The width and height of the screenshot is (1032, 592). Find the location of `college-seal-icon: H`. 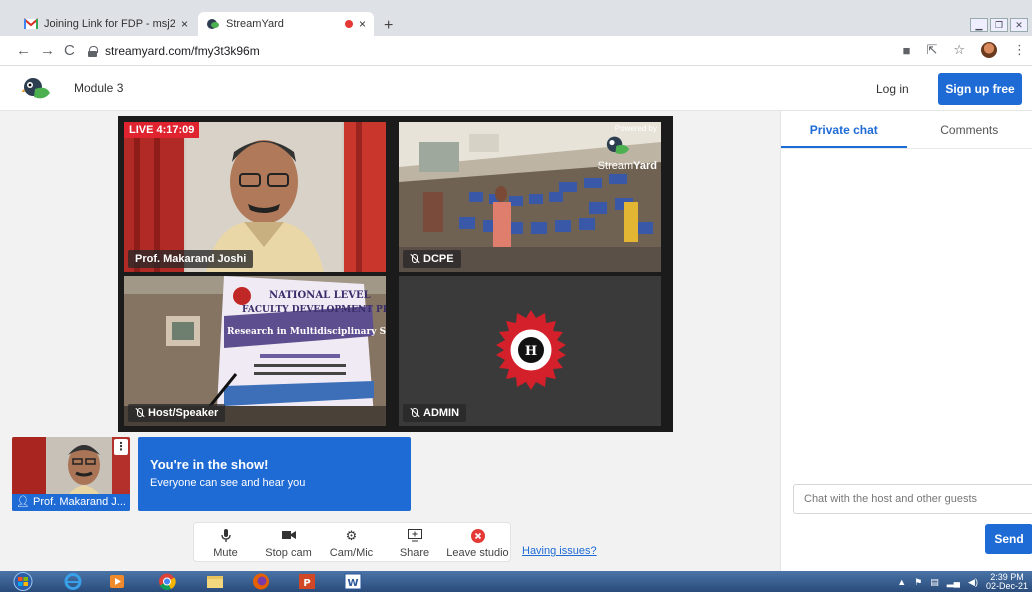

college-seal-icon: H is located at coordinates (531, 350).